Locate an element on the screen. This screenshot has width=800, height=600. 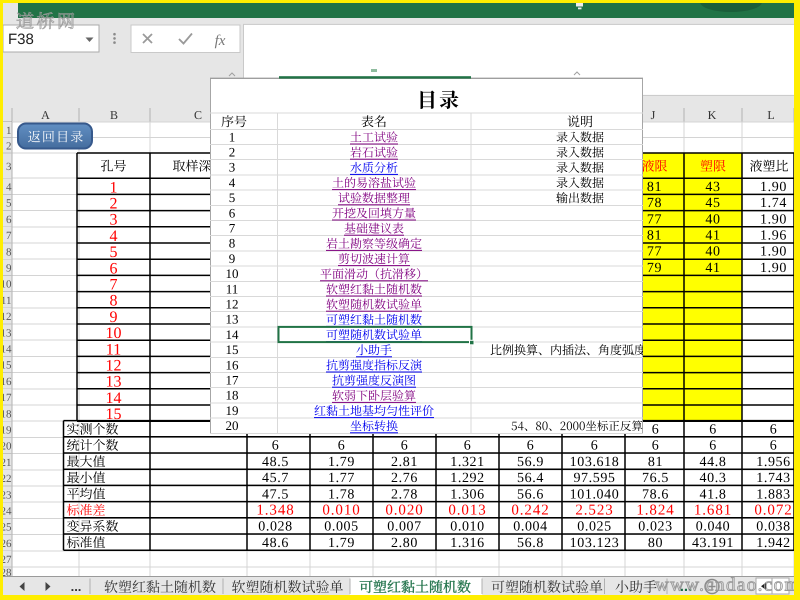
svg-text: 1.348 is located at coordinates (275, 511).